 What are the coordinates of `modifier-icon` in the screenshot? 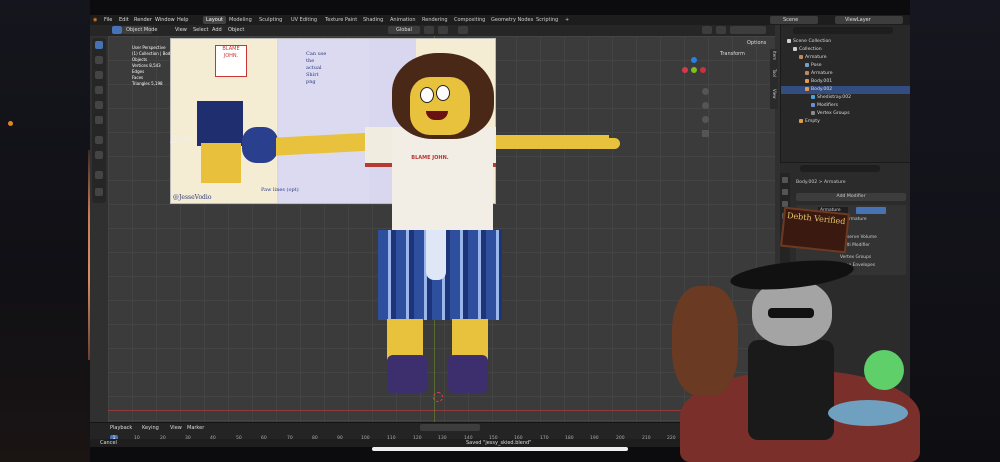 It's located at (813, 104).